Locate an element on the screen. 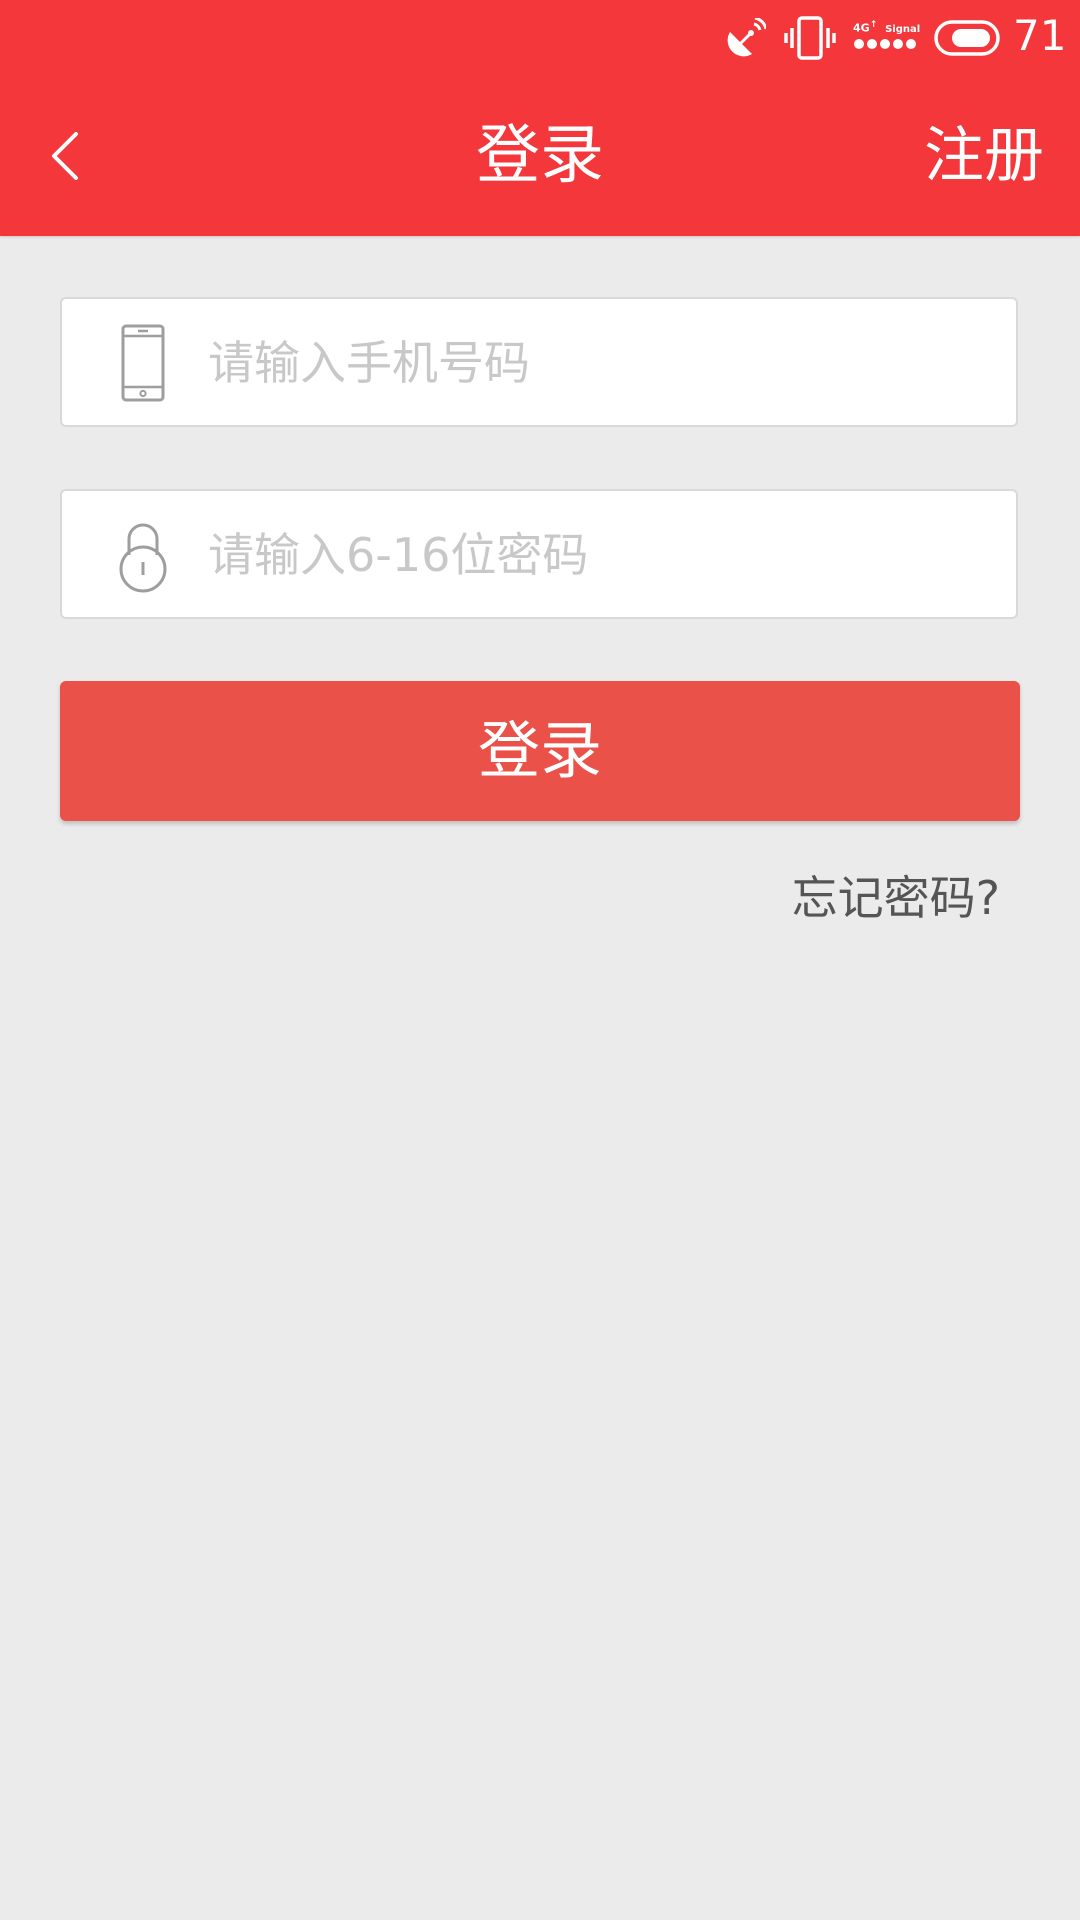  login-button: 登录 is located at coordinates (540, 751).